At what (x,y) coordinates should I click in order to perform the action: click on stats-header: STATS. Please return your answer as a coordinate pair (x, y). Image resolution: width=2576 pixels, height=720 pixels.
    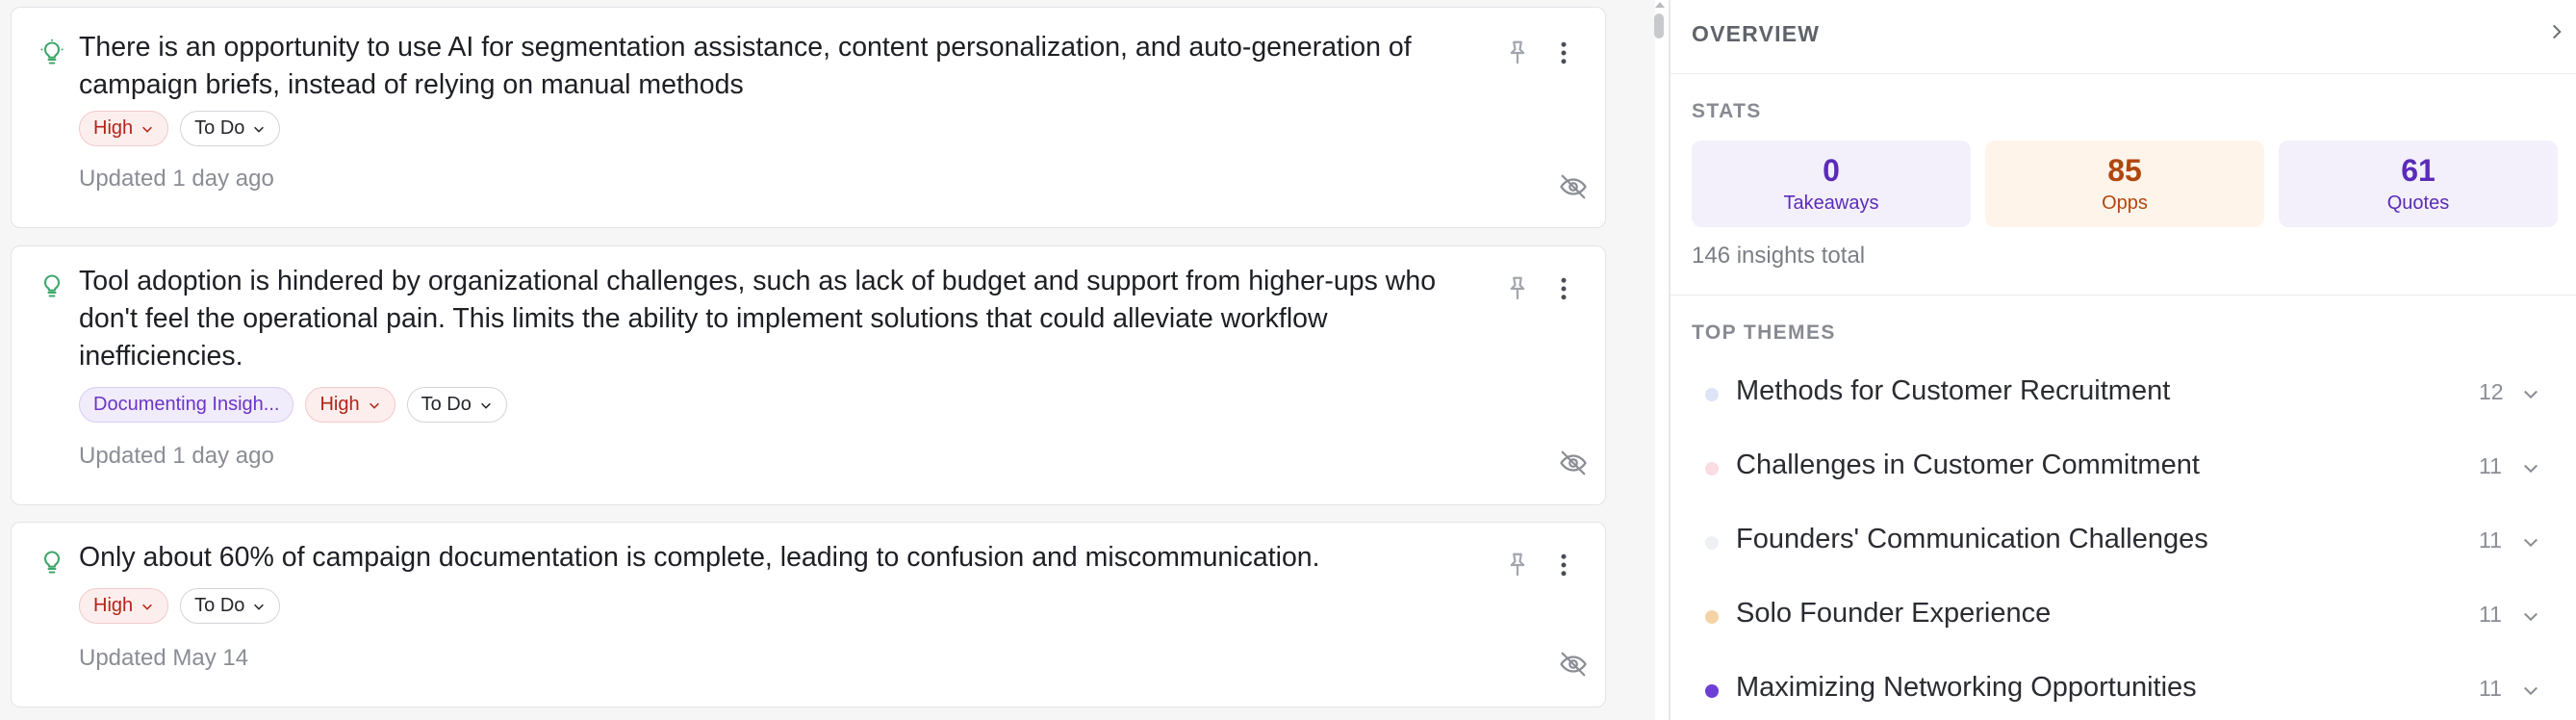
    Looking at the image, I should click on (1727, 111).